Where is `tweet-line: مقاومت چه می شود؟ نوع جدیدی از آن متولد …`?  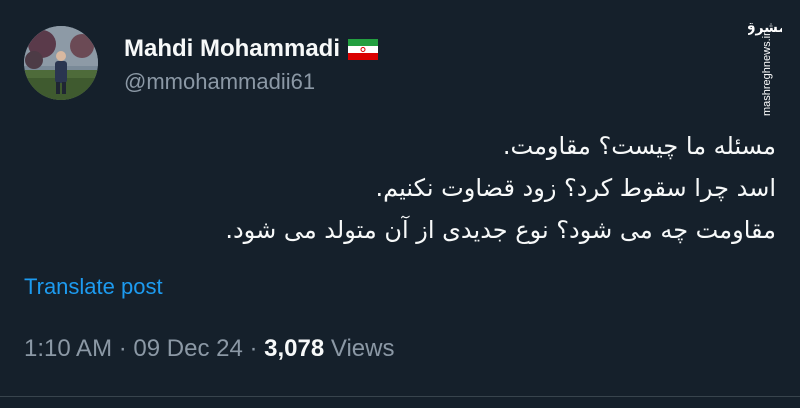
tweet-line: مقاومت چه می شود؟ نوع جدیدی از آن متولد … is located at coordinates (500, 230).